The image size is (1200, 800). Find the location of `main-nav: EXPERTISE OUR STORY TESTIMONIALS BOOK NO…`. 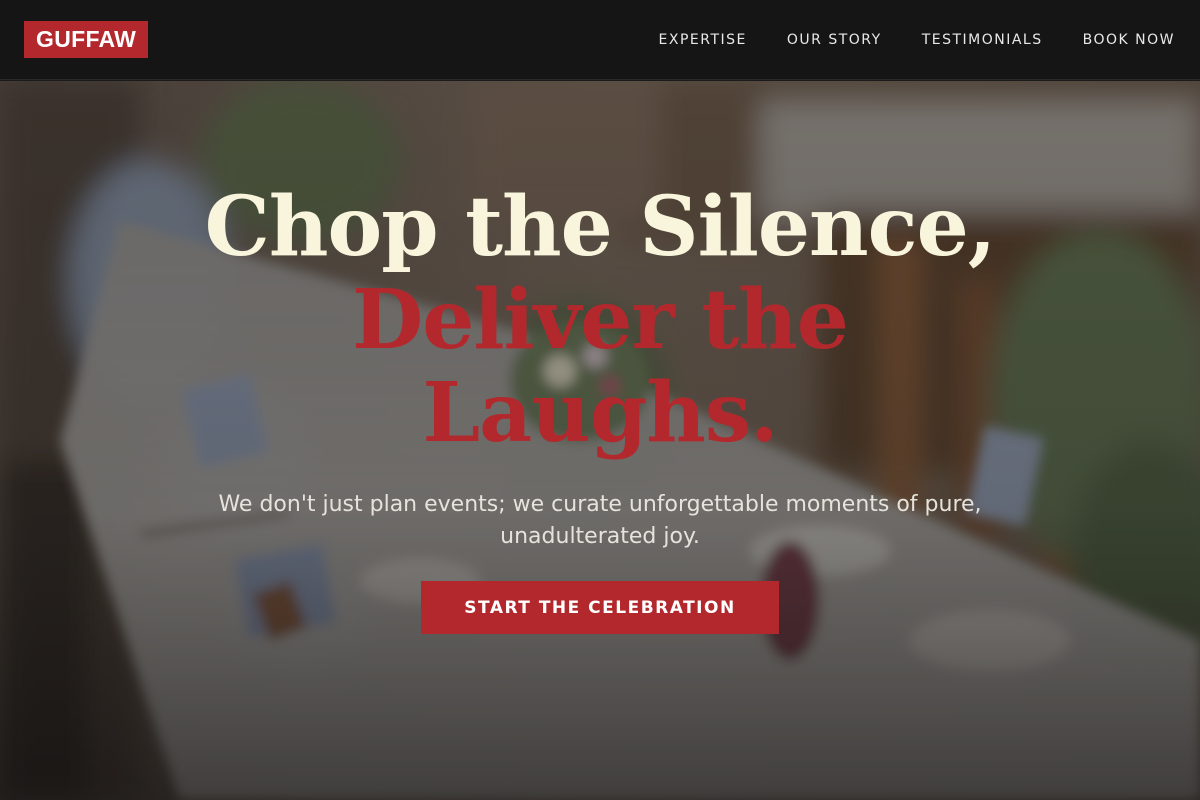

main-nav: EXPERTISE OUR STORY TESTIMONIALS BOOK NO… is located at coordinates (917, 40).